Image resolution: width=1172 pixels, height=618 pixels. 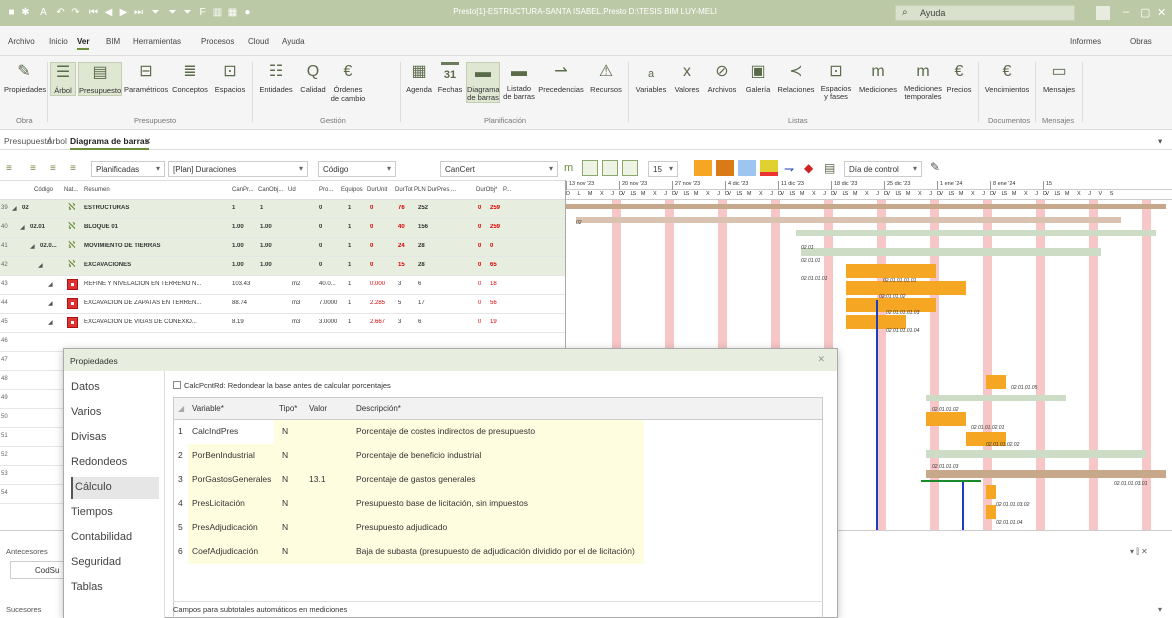 What do you see at coordinates (28, 141) in the screenshot?
I see `tab-presupuesto: Presupuesto` at bounding box center [28, 141].